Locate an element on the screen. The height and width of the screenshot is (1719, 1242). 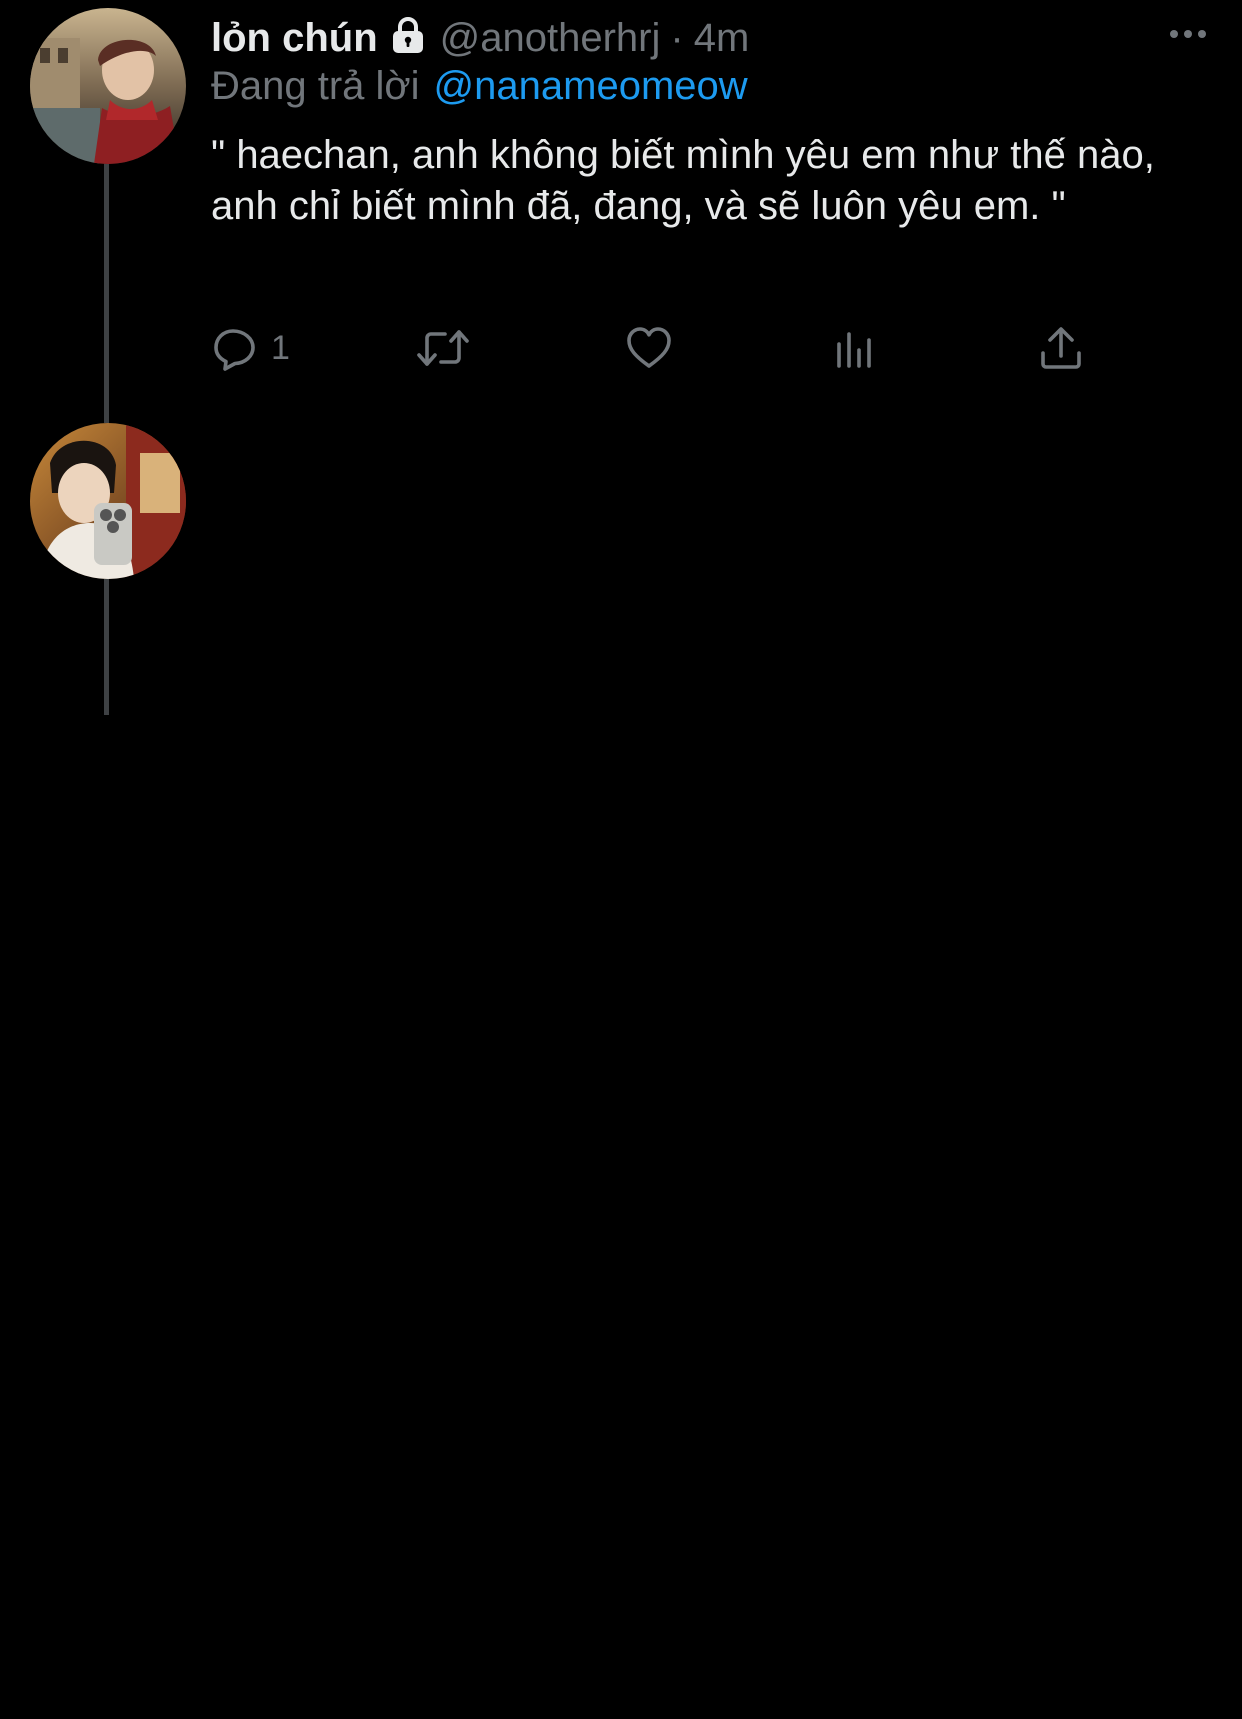
more-dots-icon is located at coordinates (1188, 34).